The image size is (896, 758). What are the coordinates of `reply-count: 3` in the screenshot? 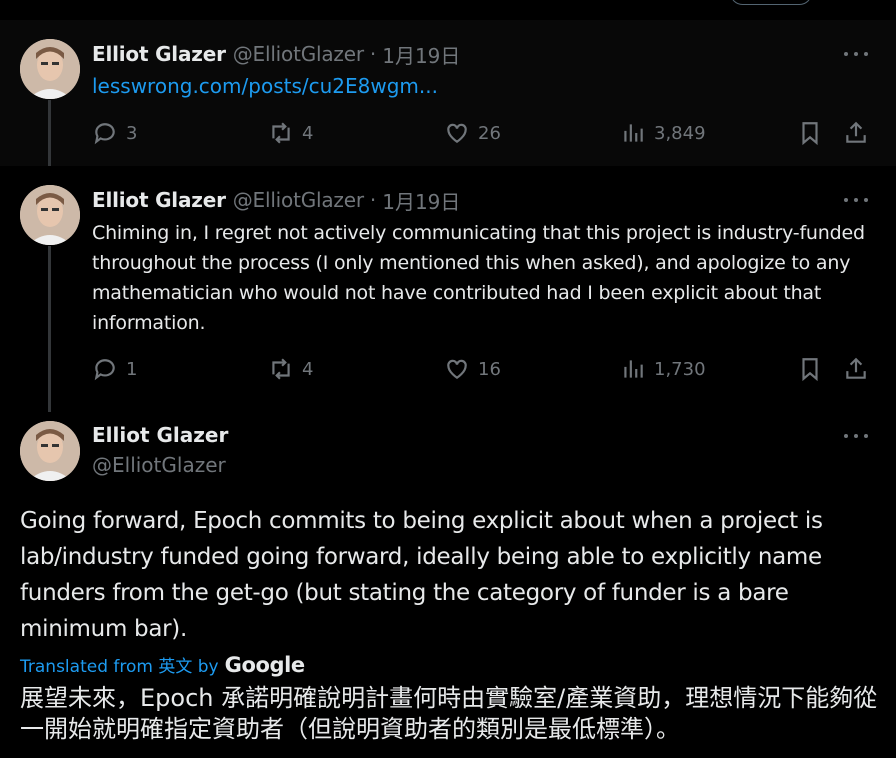 It's located at (132, 133).